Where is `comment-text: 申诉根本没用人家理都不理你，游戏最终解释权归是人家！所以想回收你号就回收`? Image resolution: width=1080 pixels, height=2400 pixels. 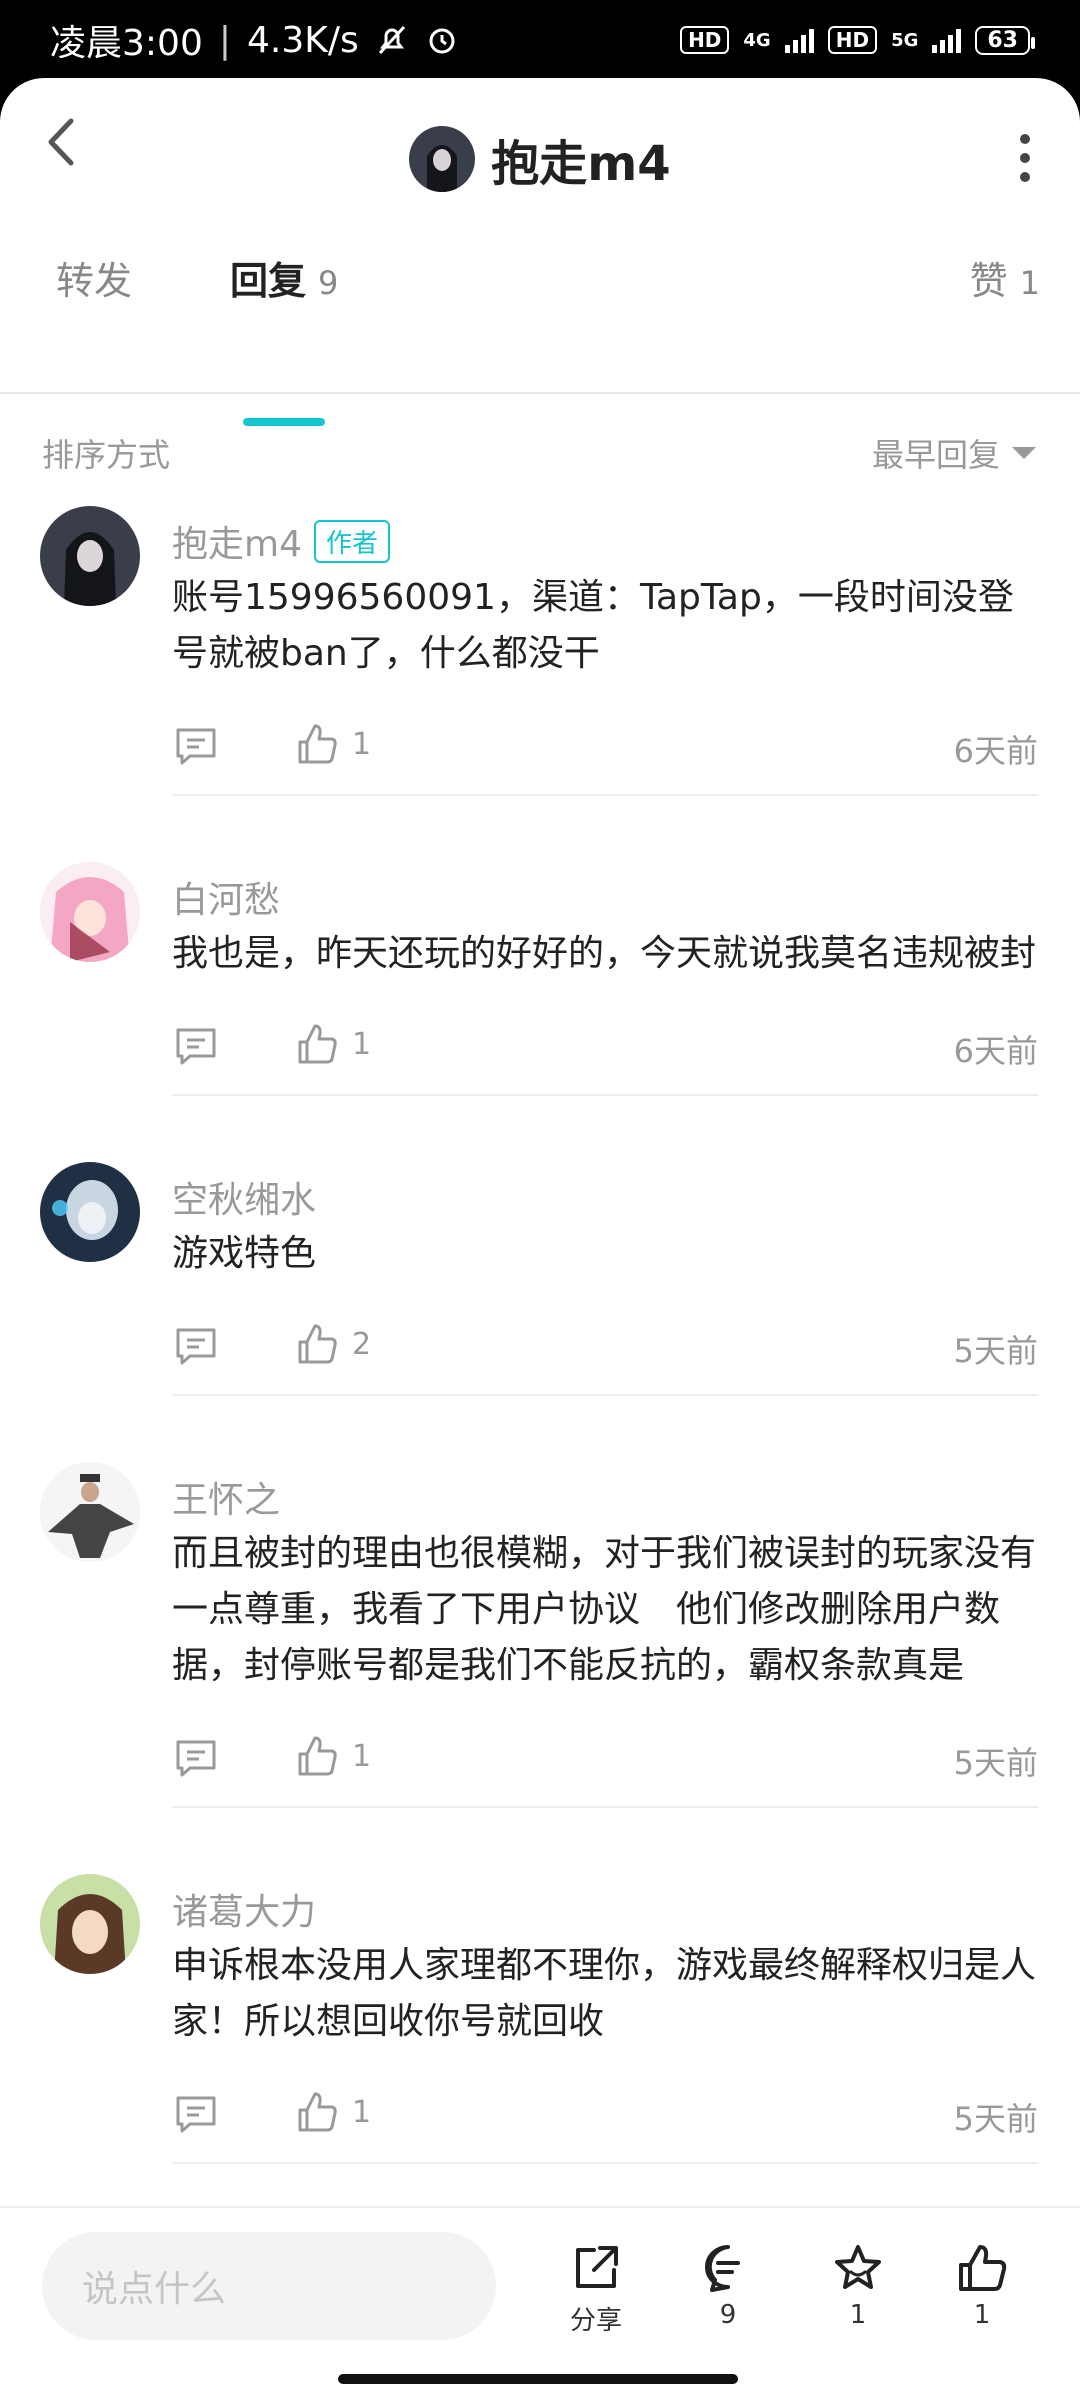 comment-text: 申诉根本没用人家理都不理你，游戏最终解释权归是人家！所以想回收你号就回收 is located at coordinates (604, 1993).